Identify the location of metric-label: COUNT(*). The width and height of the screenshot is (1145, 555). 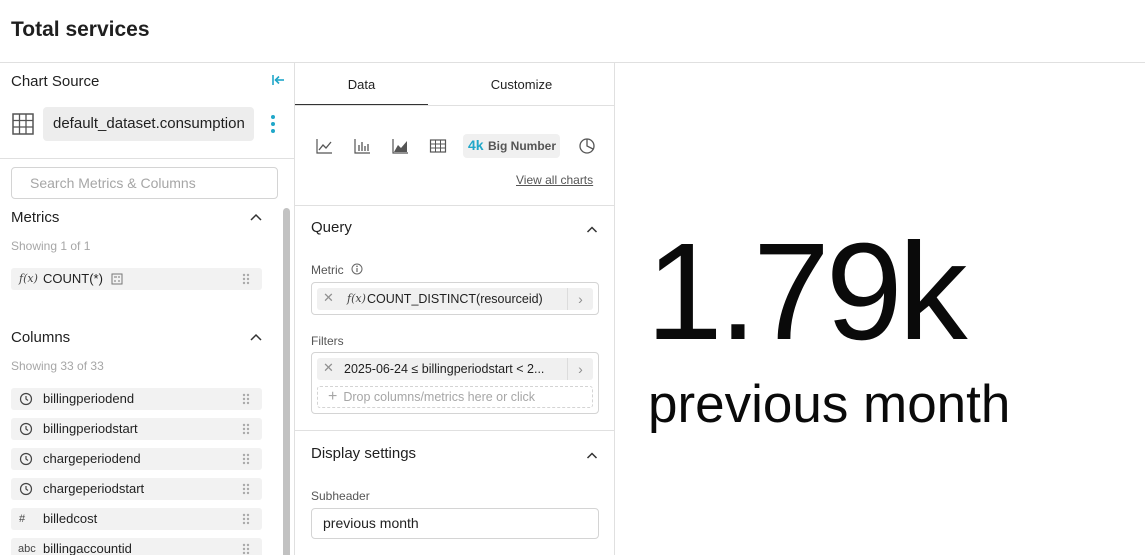
(73, 278).